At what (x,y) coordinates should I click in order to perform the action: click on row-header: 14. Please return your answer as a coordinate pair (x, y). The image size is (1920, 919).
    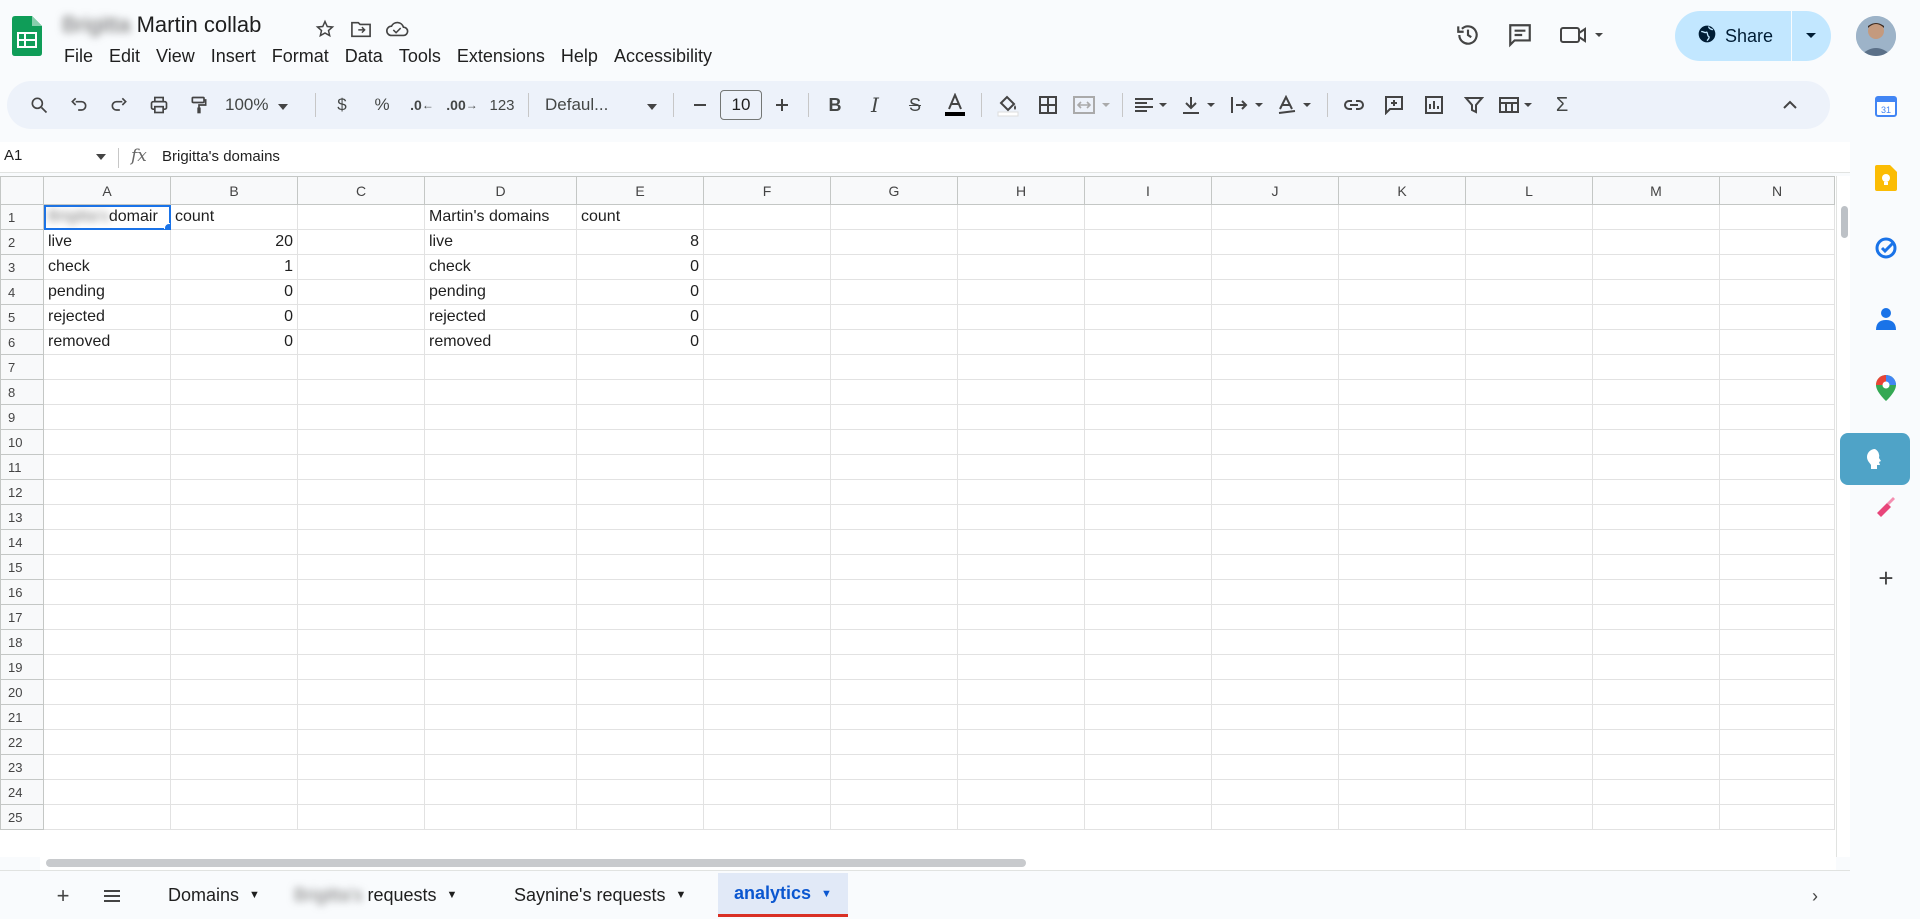
    Looking at the image, I should click on (22, 542).